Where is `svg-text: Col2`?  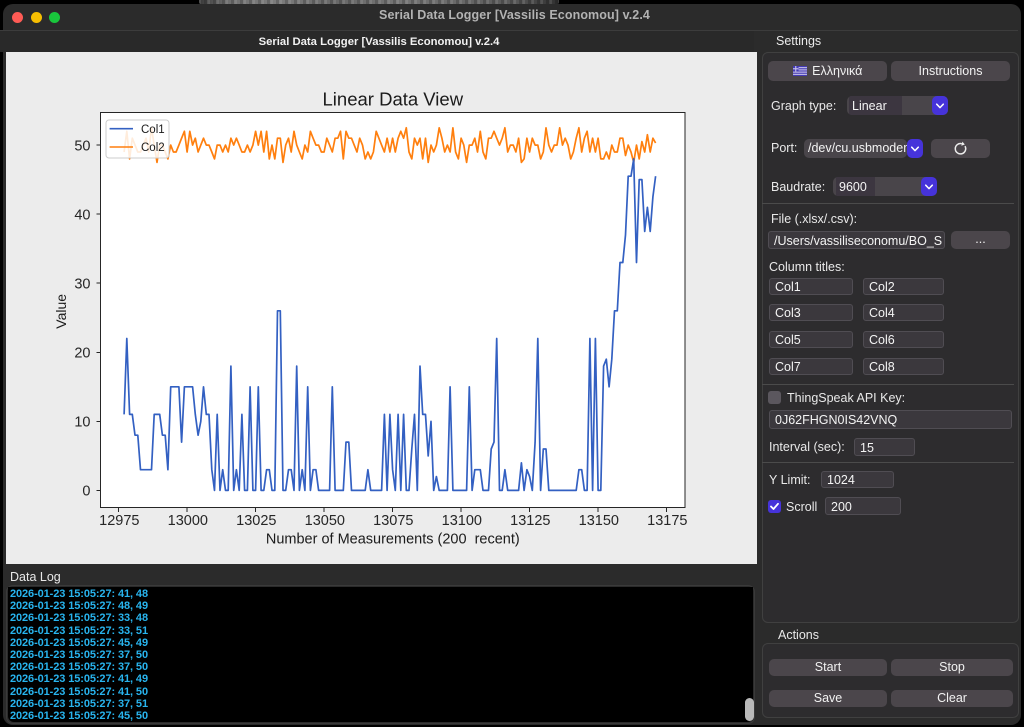 svg-text: Col2 is located at coordinates (153, 148).